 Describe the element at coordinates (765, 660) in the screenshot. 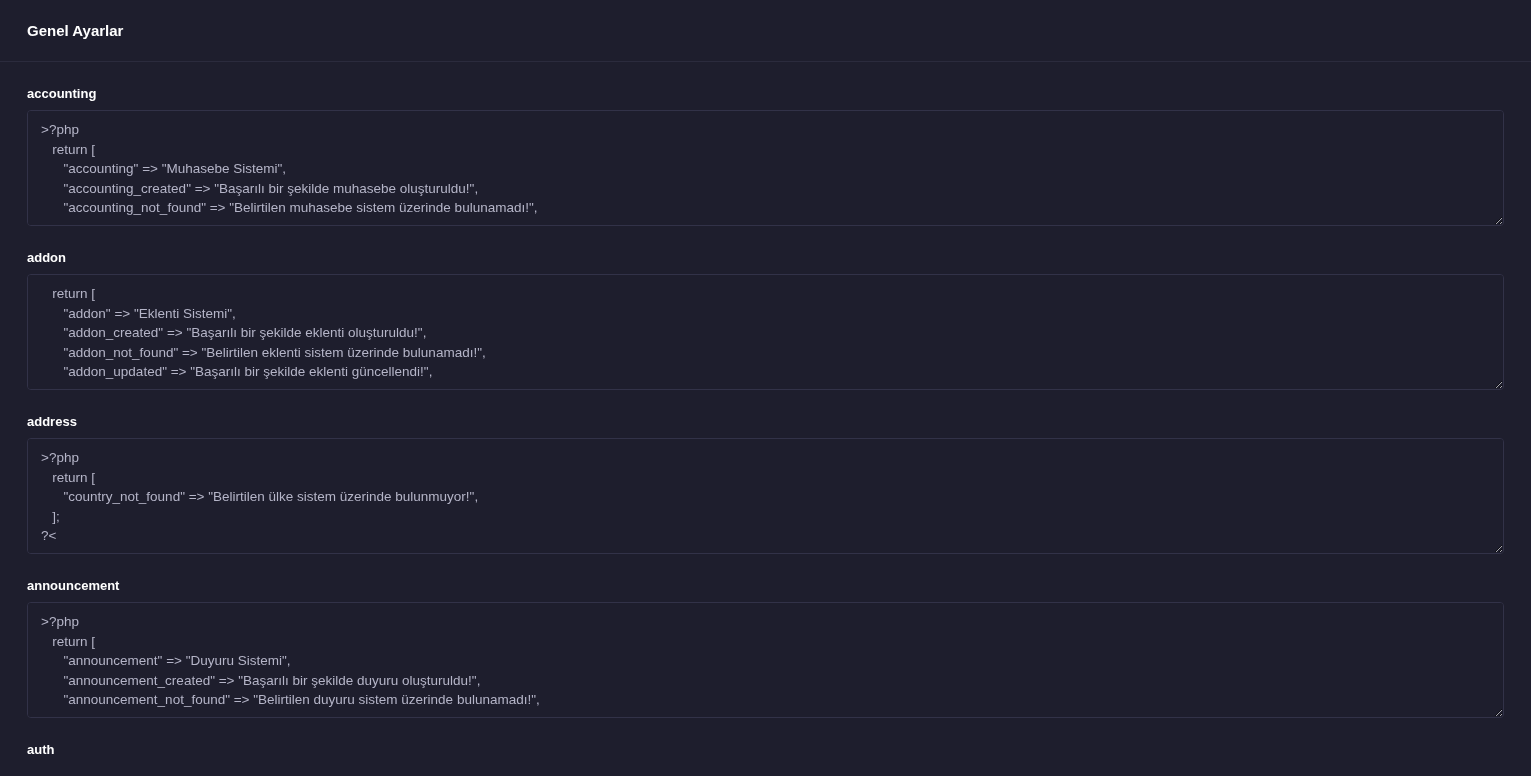

I see `code-textarea: >?php return [ "announcement" => "Duyuru Sistemi", "announcement_created" => "Başarılı bir şekilde duyuru oluşturuldu!", "announcement_not_found" => "Belirtilen duyuru sistem üzerinde bulunamadı!",` at that location.